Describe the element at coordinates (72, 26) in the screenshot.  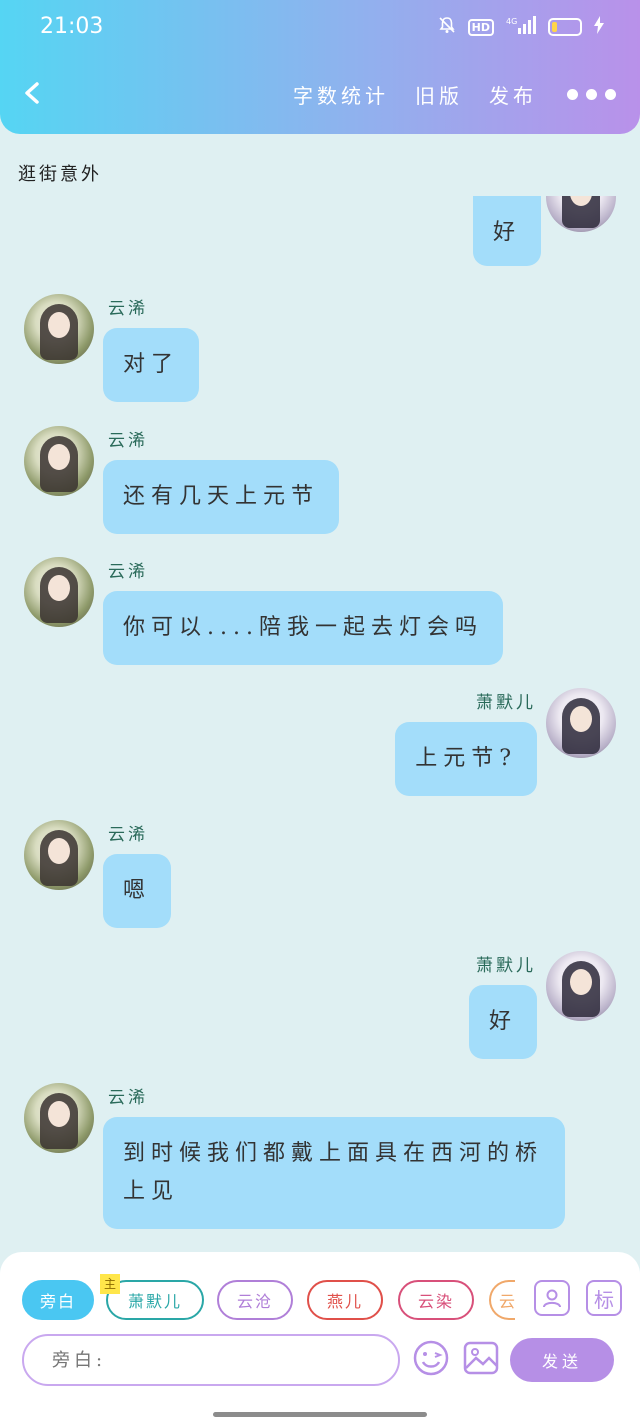
I see `status-time: 21:03` at that location.